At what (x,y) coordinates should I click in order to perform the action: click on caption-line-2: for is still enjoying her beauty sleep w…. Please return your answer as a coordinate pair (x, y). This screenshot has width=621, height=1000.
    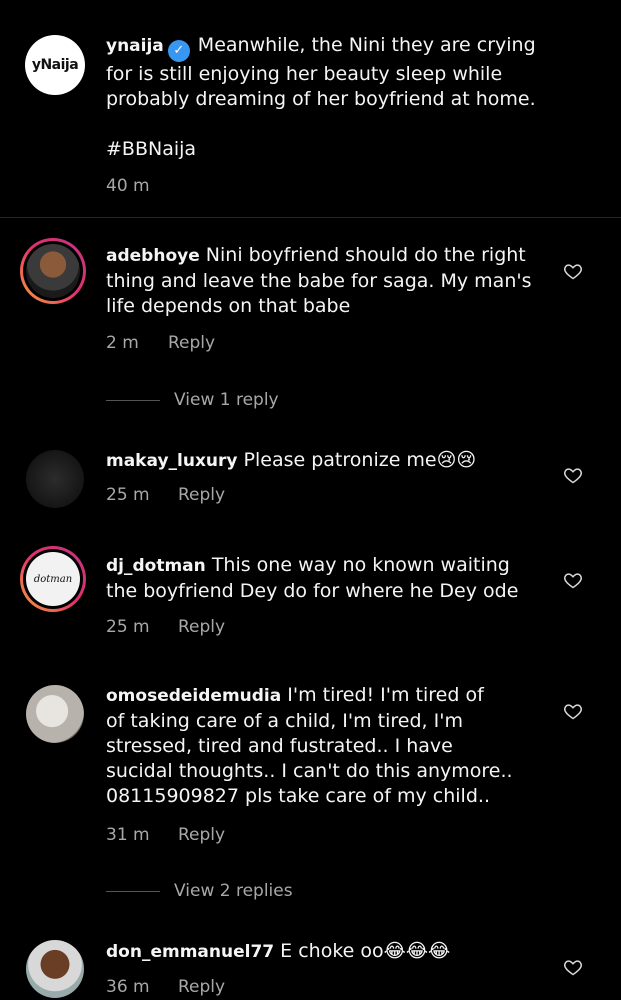
    Looking at the image, I should click on (304, 74).